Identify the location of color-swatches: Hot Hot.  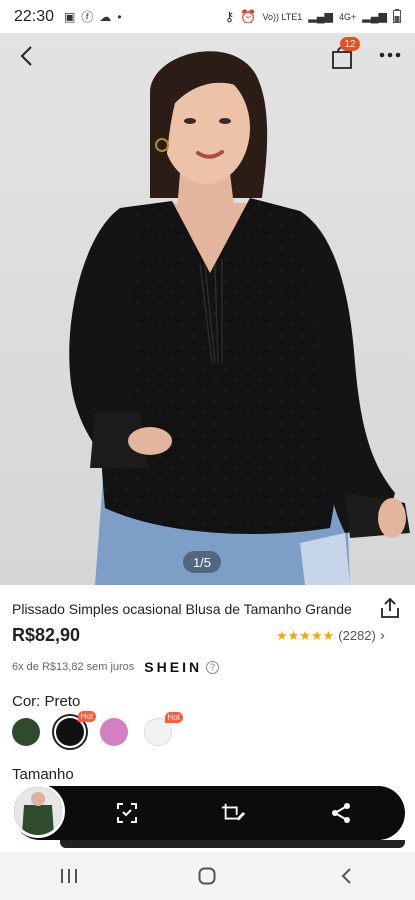
(97, 730).